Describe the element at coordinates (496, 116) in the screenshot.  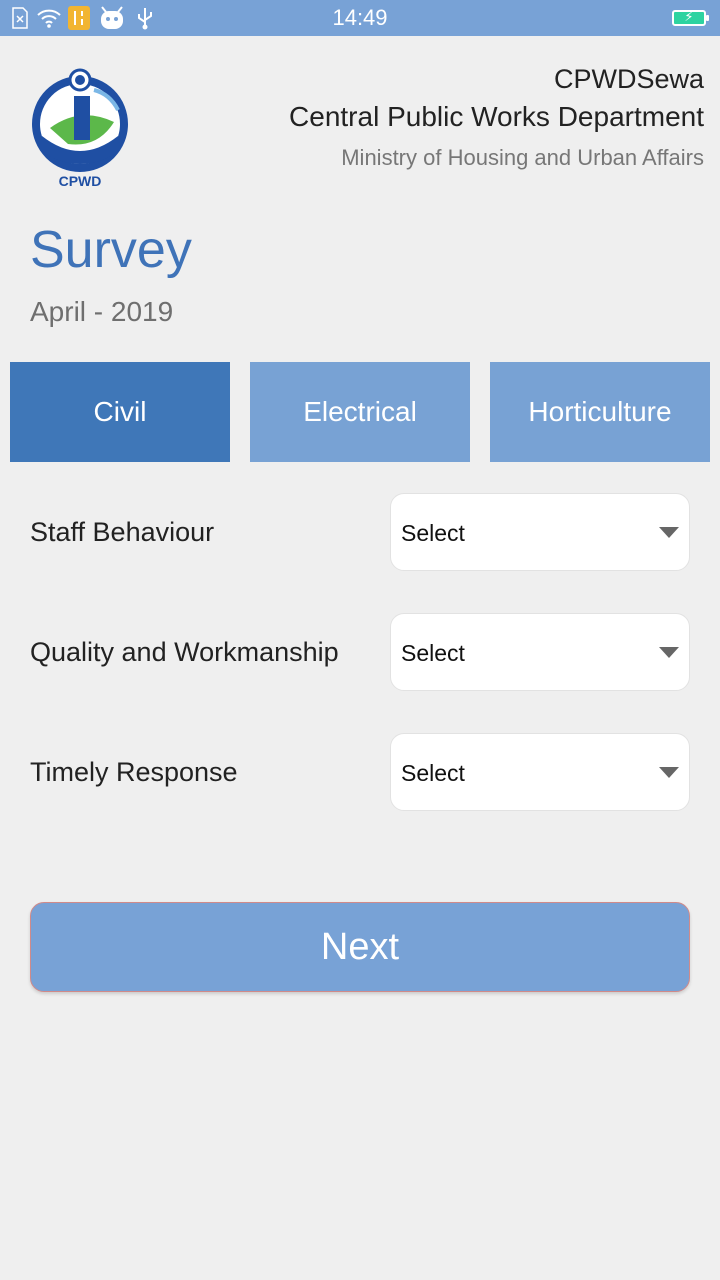
I see `department-name: Central Public Works Department` at that location.